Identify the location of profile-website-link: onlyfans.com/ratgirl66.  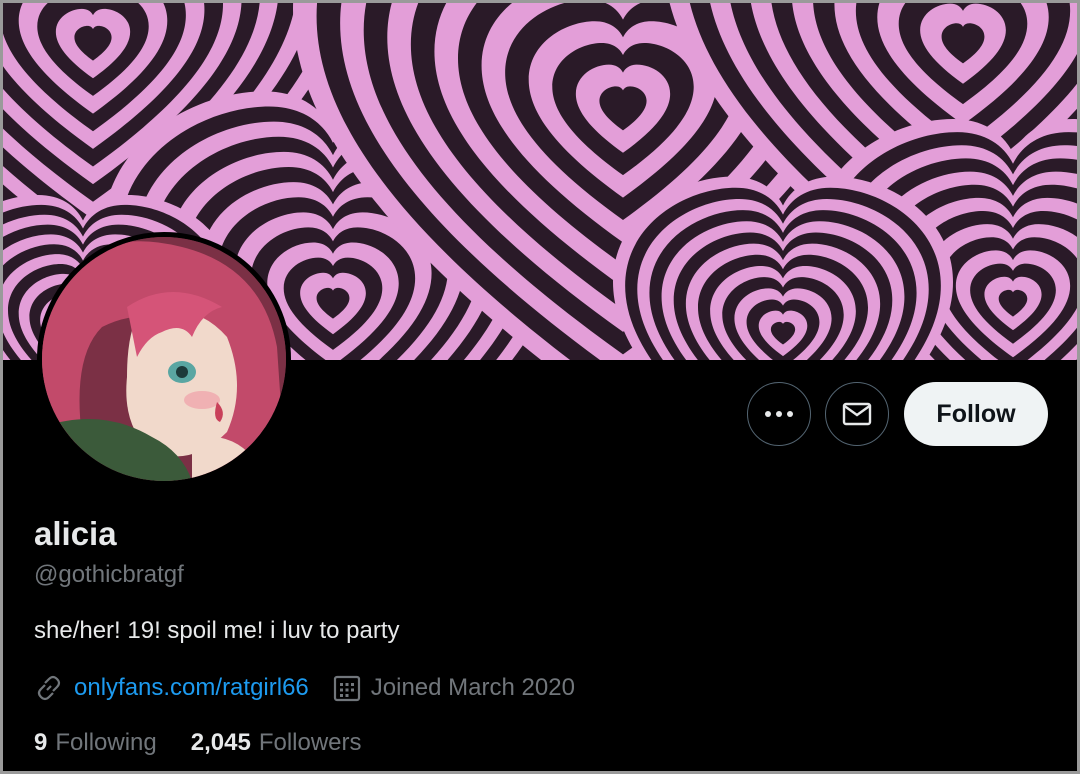
(191, 688).